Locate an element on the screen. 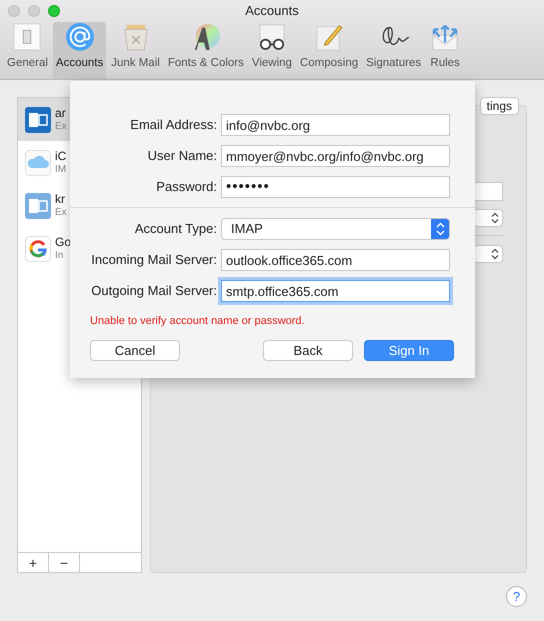  field-label: User Name: is located at coordinates (182, 156).